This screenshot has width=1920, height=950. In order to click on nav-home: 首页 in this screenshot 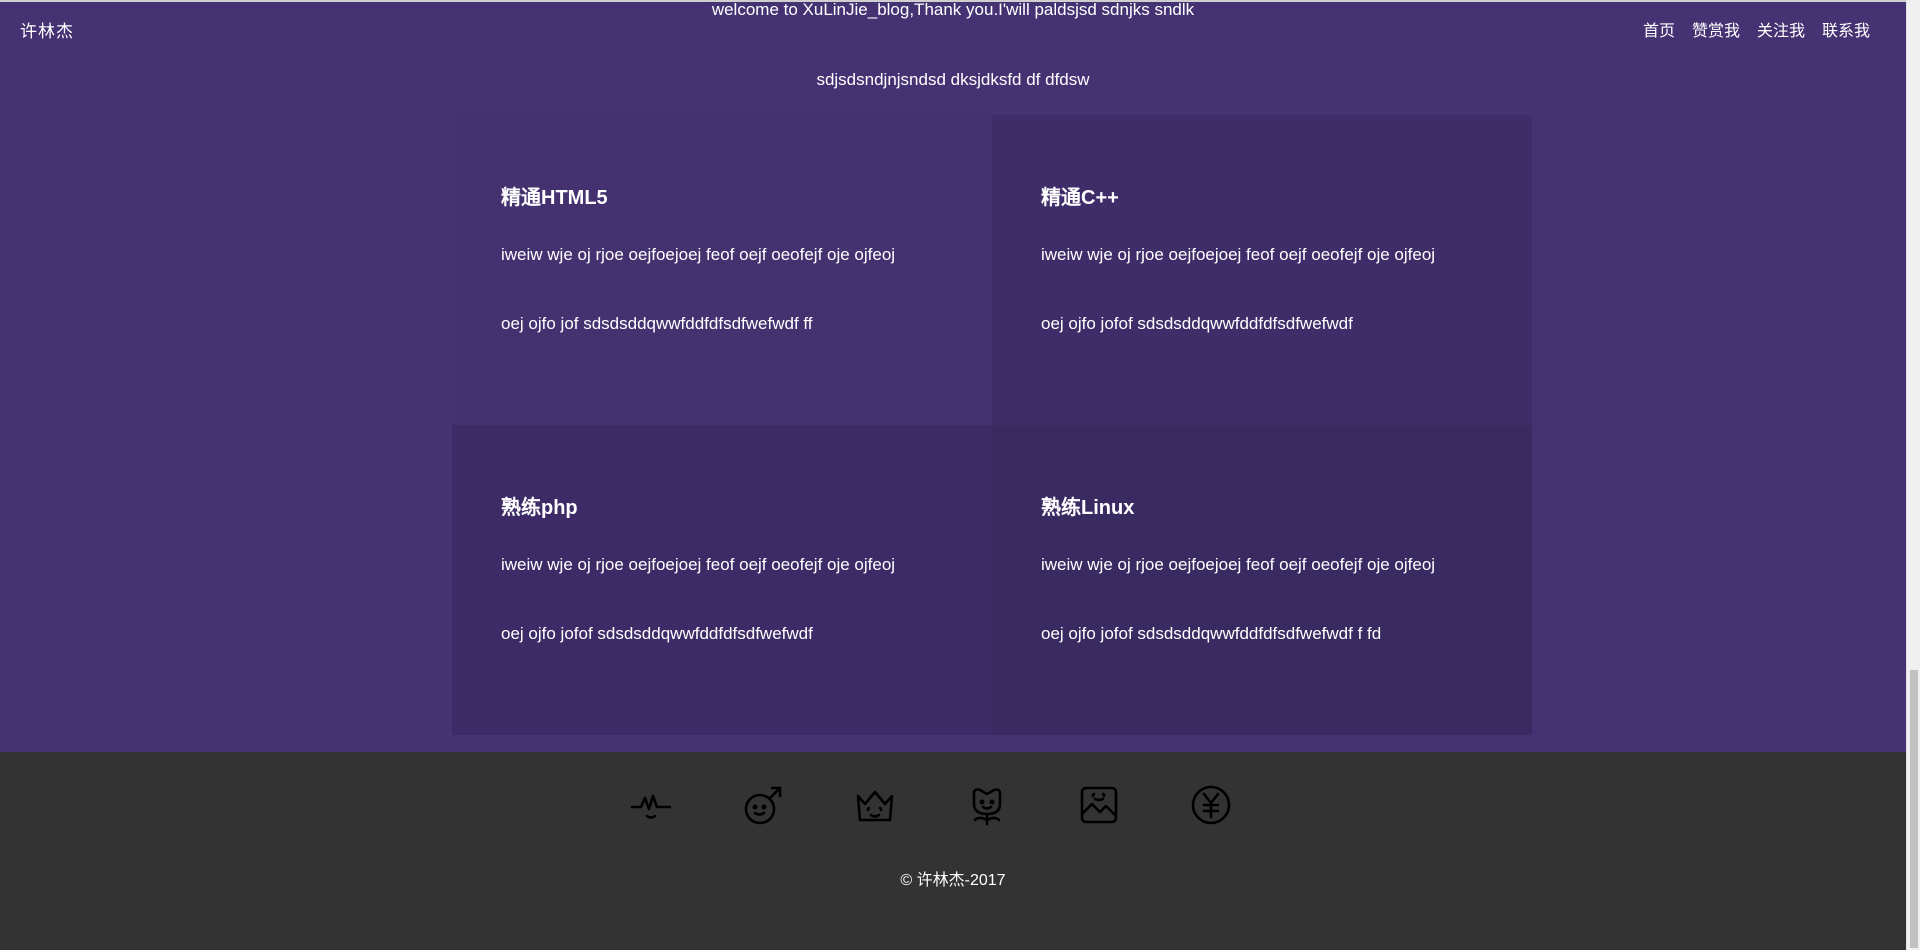, I will do `click(1659, 29)`.